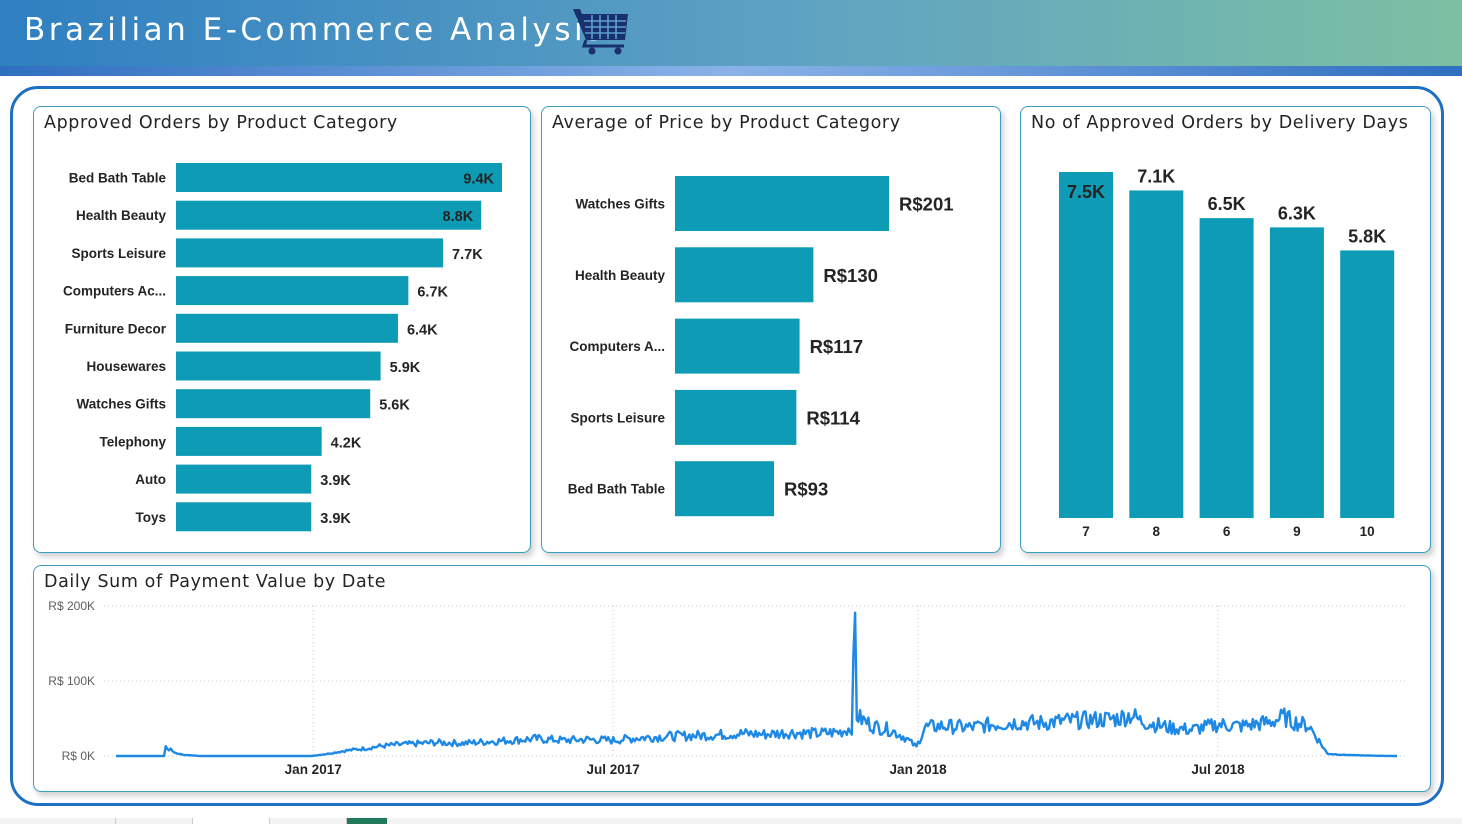 The image size is (1462, 824). What do you see at coordinates (458, 217) in the screenshot?
I see `data-label: 8.8K` at bounding box center [458, 217].